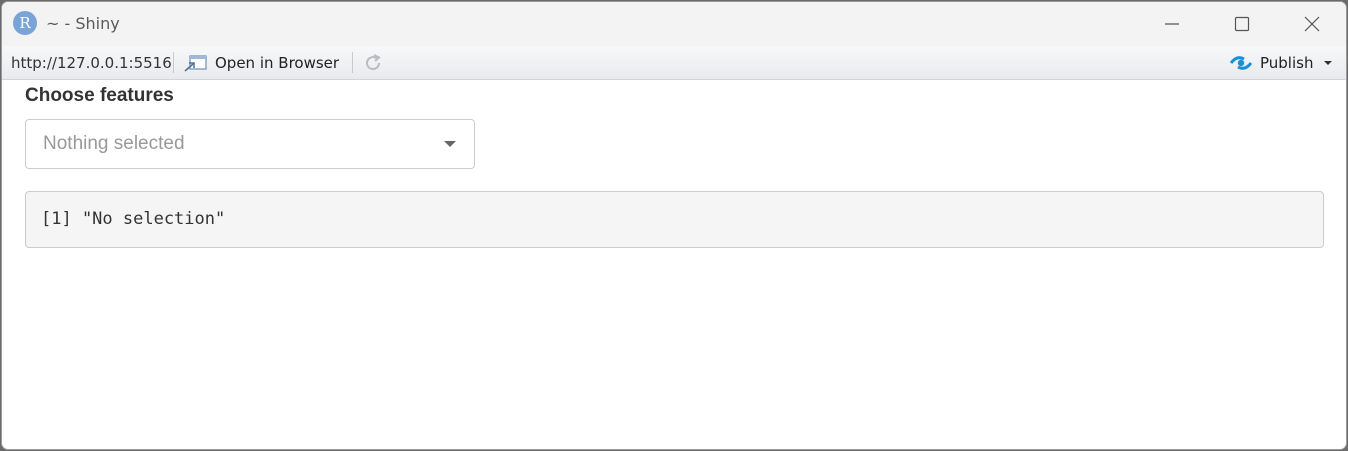 This screenshot has width=1348, height=451. What do you see at coordinates (83, 23) in the screenshot?
I see `window-title: ~ - Shiny` at bounding box center [83, 23].